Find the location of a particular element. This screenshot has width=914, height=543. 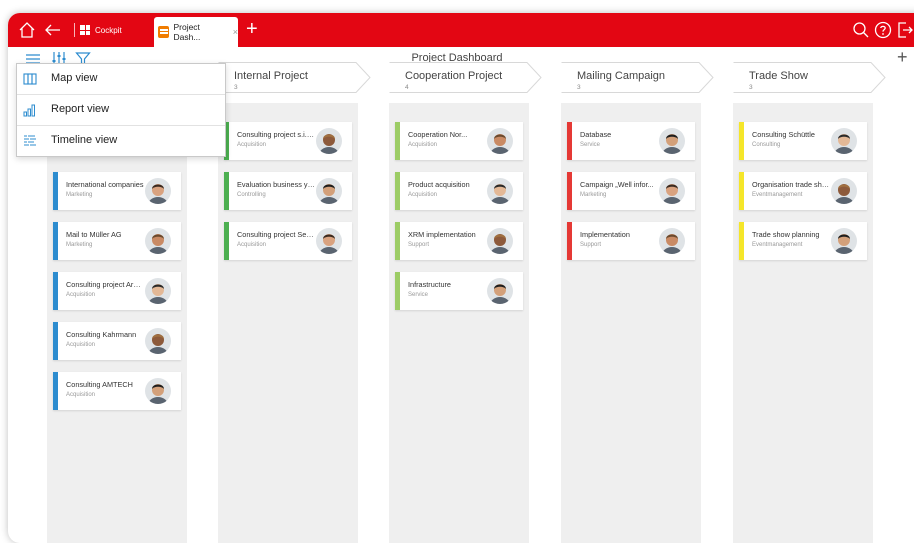

card-subtitle: Support is located at coordinates (591, 245).